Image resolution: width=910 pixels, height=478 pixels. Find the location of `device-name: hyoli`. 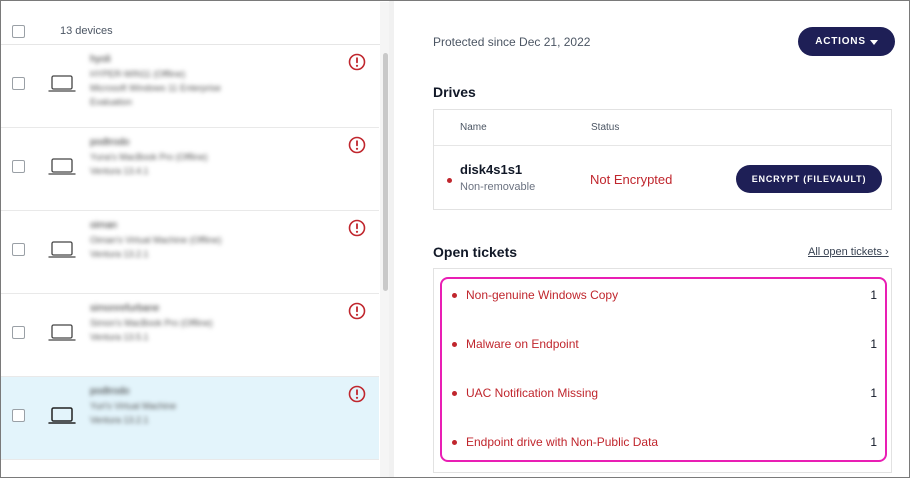

device-name: hyoli is located at coordinates (100, 59).